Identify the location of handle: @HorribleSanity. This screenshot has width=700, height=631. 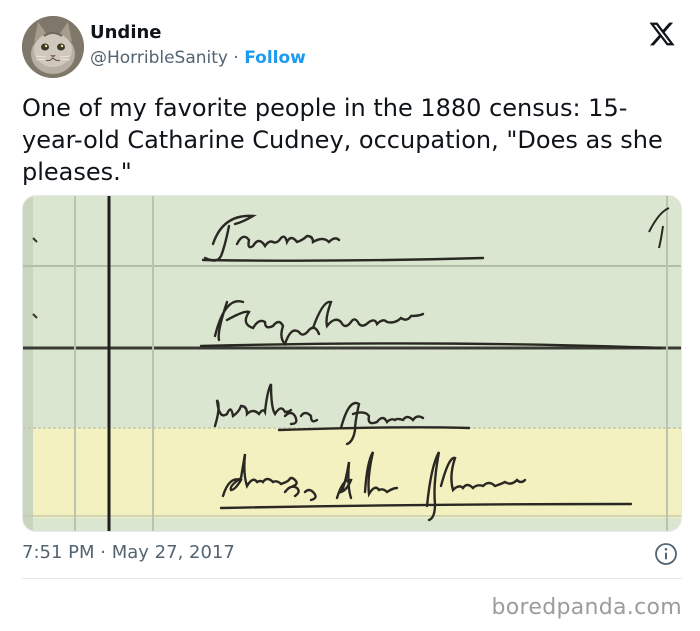
(159, 58).